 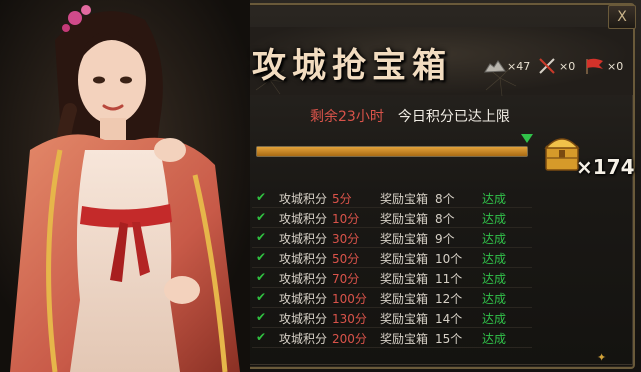 What do you see at coordinates (347, 117) in the screenshot?
I see `time-remaining: 剩余23小时` at bounding box center [347, 117].